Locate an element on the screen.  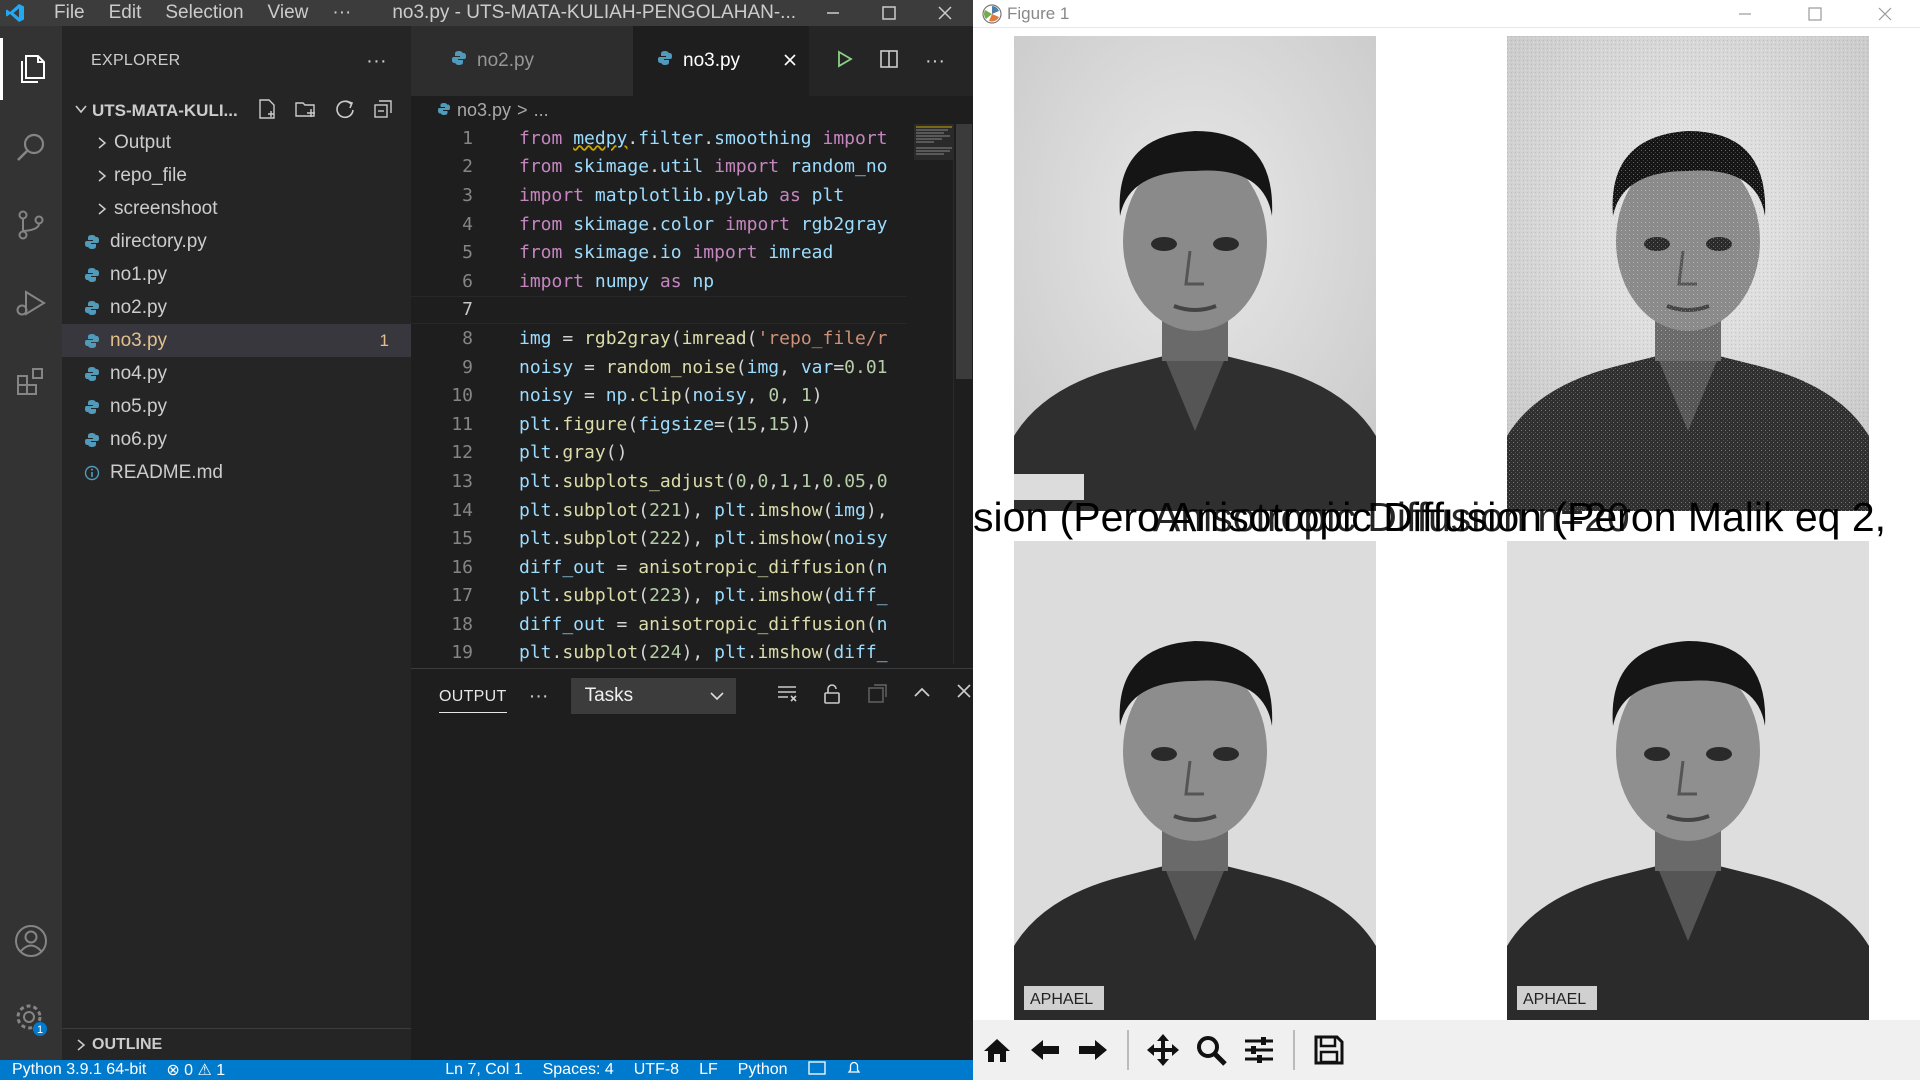
tab-no2-py: no2.py is located at coordinates (522, 61).